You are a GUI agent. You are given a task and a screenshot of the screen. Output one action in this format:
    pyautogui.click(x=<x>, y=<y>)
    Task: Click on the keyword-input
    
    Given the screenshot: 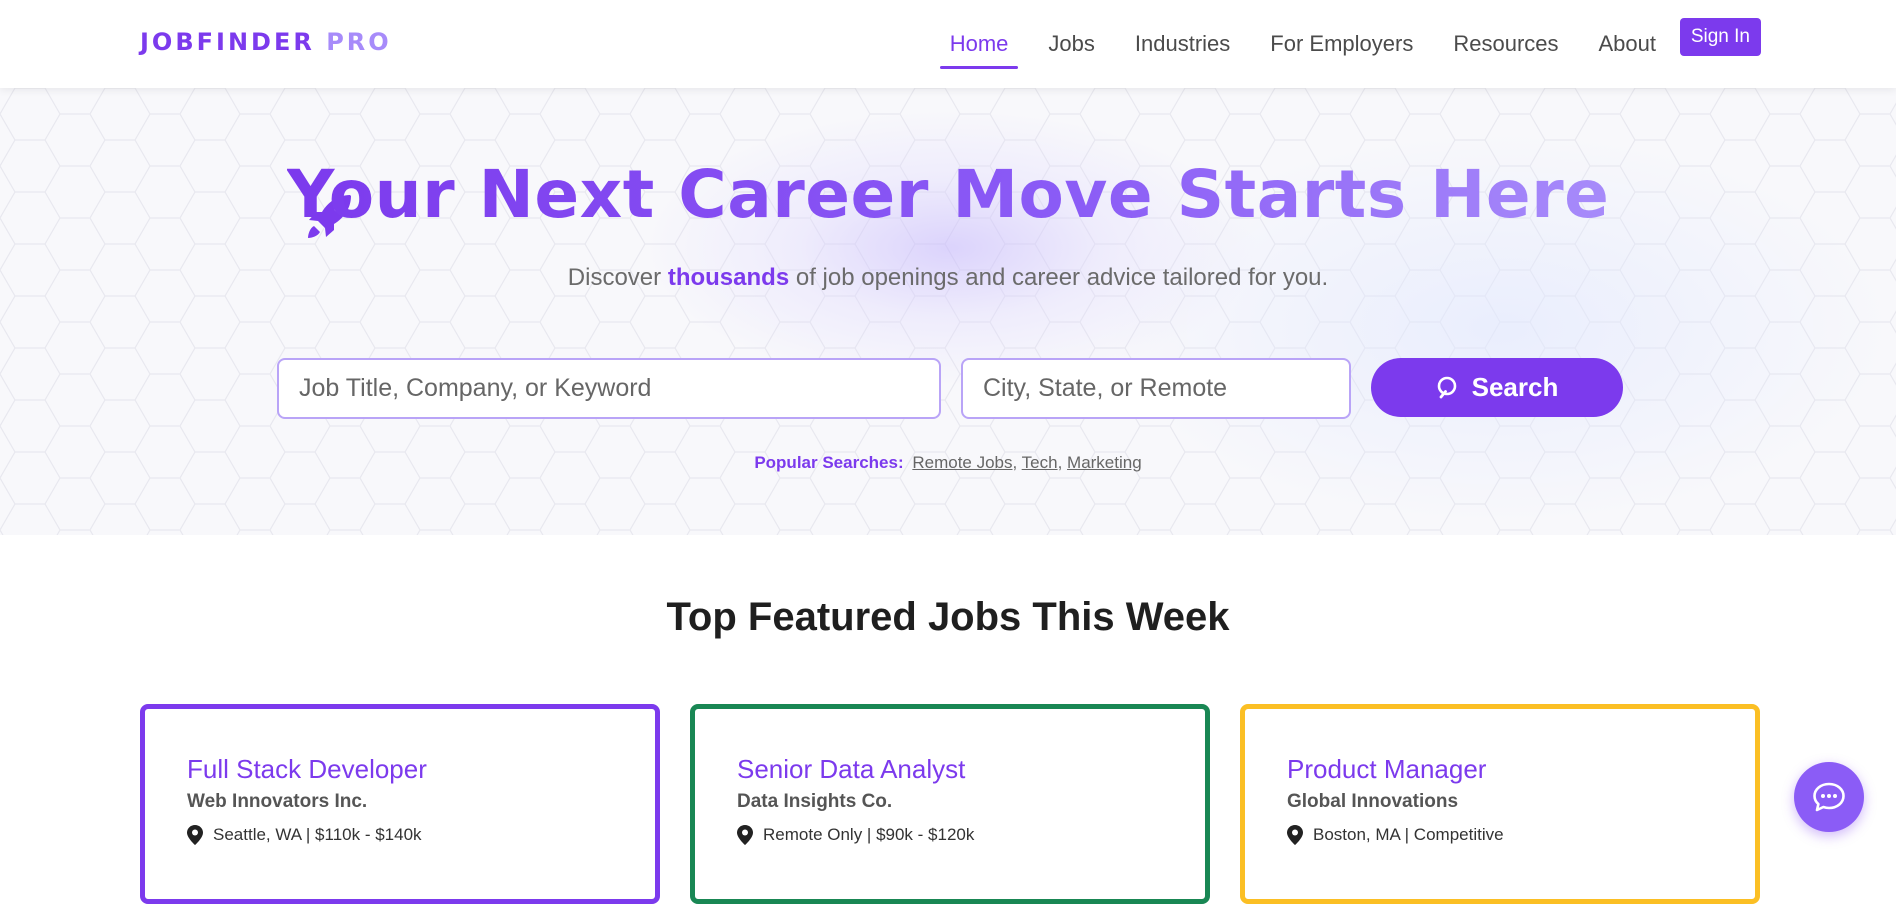 What is the action you would take?
    pyautogui.click(x=609, y=388)
    